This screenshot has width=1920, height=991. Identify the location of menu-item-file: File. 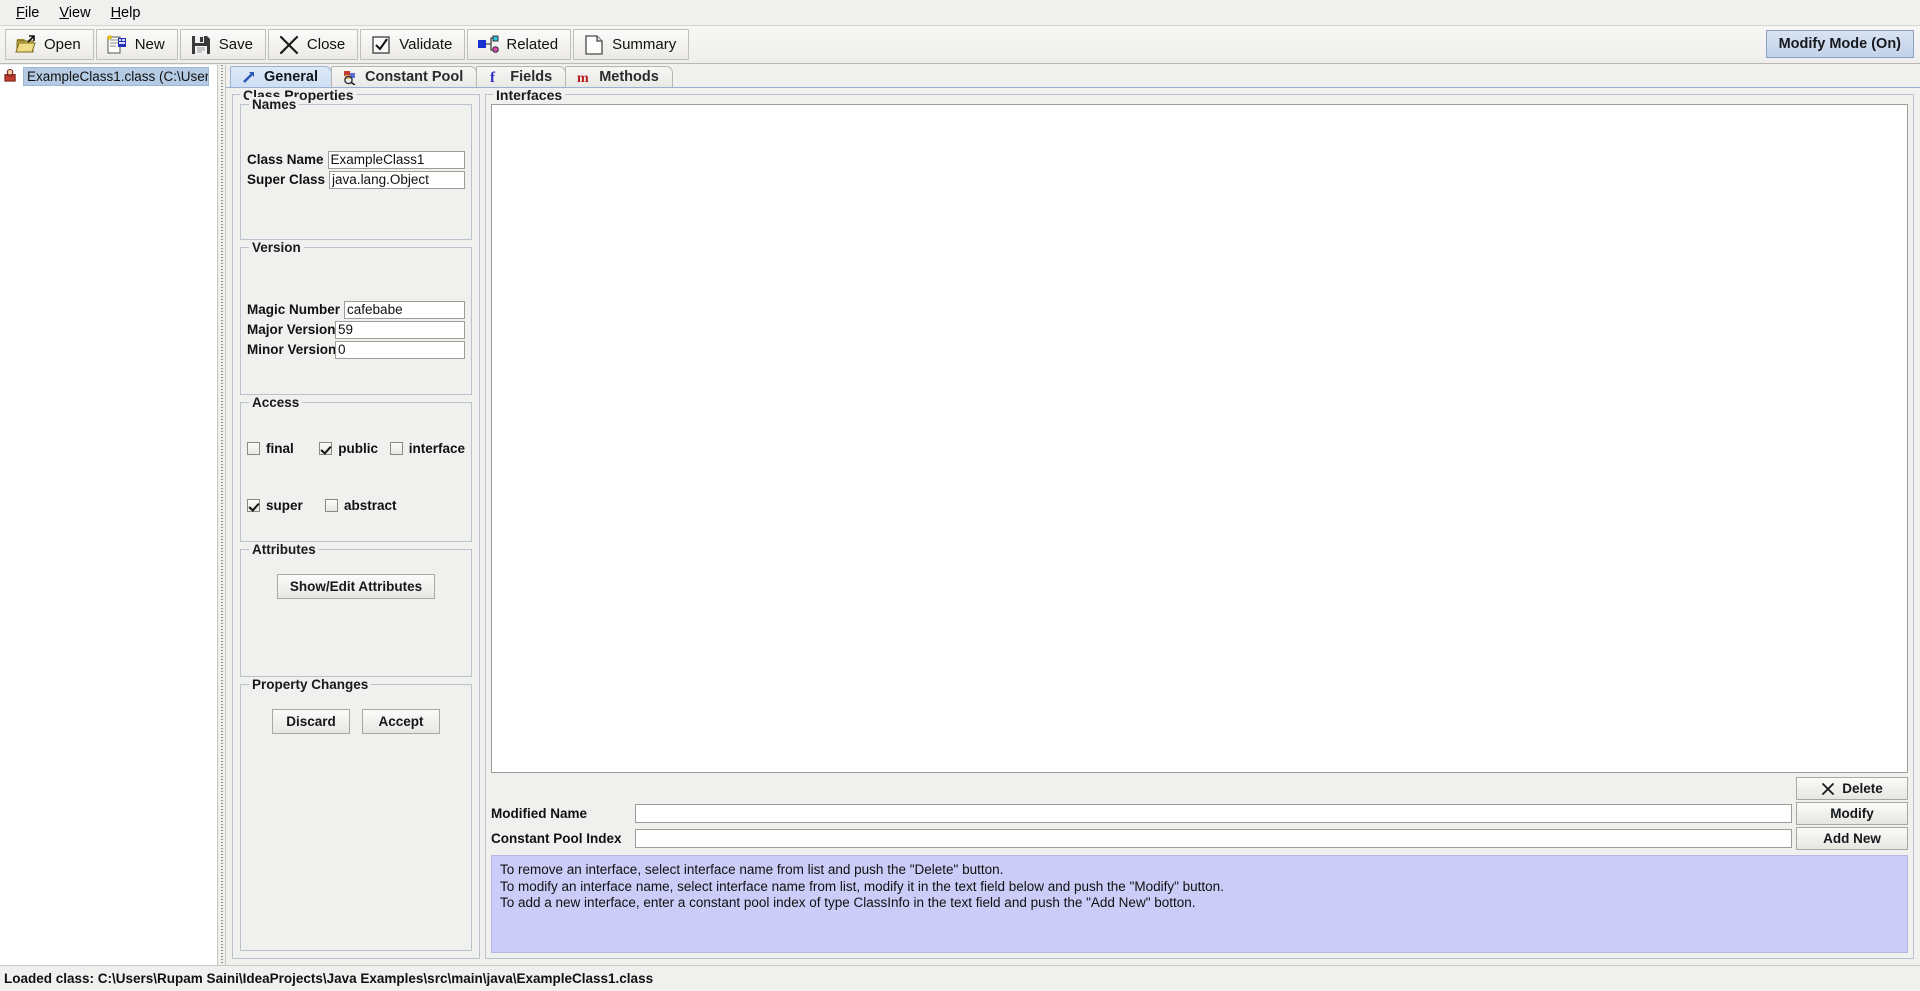
(27, 13).